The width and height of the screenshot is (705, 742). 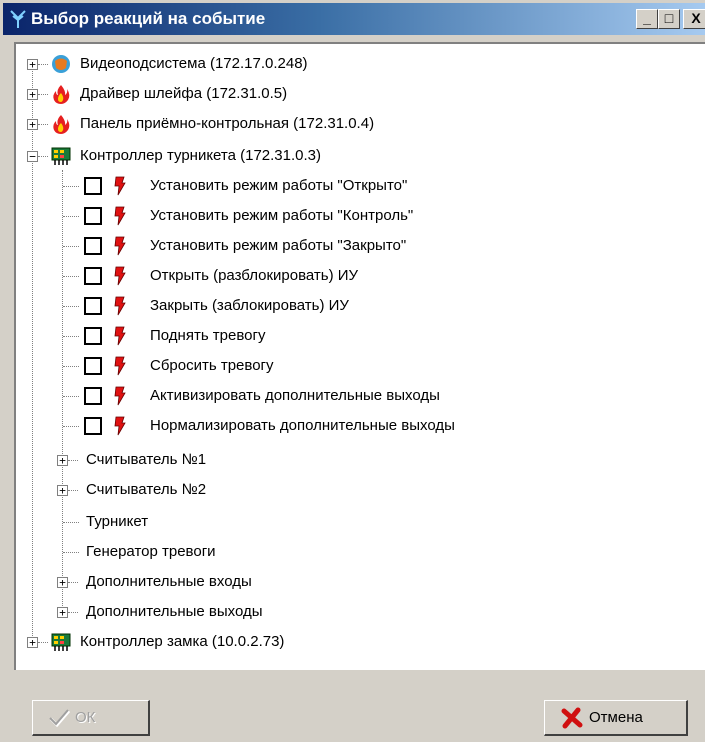 What do you see at coordinates (249, 305) in the screenshot?
I see `action-label: Закрыть (заблокировать) ИУ` at bounding box center [249, 305].